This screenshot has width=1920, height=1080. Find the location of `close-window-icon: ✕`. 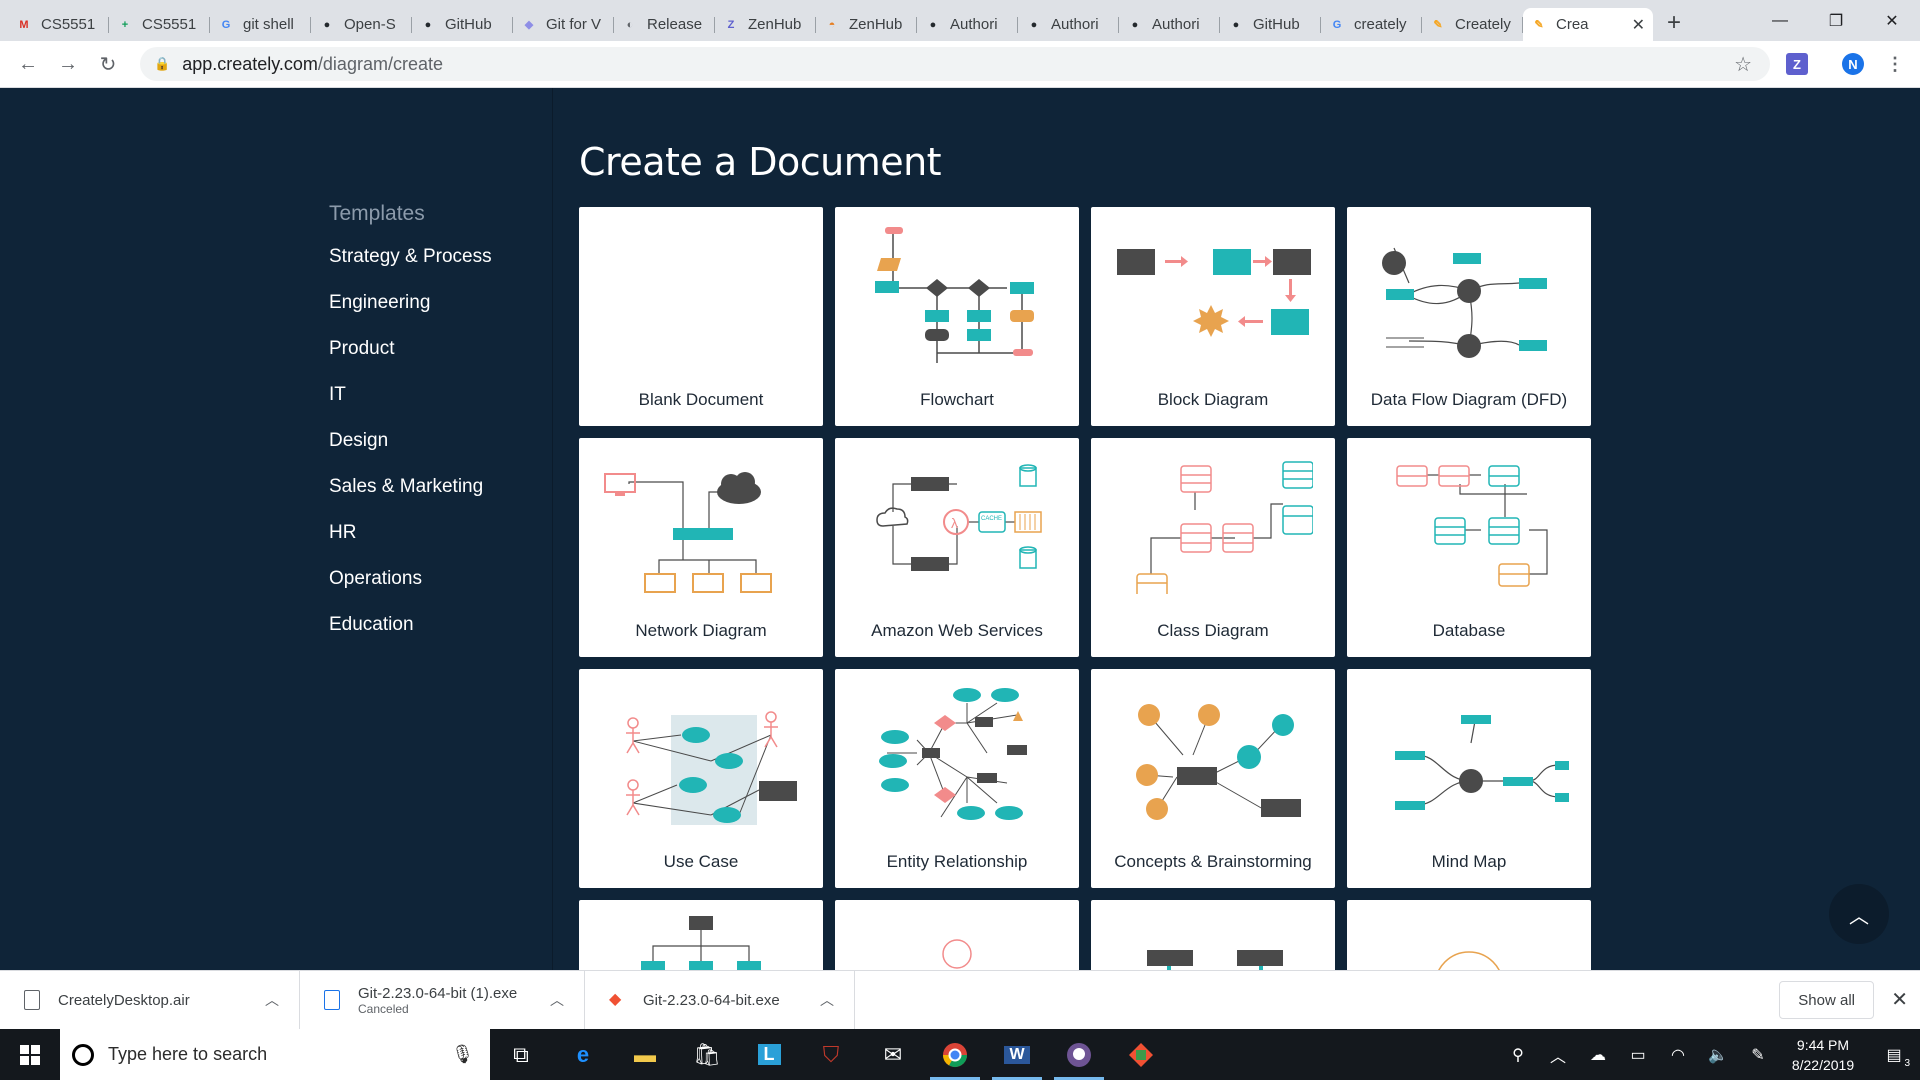

close-window-icon: ✕ is located at coordinates (1892, 20).